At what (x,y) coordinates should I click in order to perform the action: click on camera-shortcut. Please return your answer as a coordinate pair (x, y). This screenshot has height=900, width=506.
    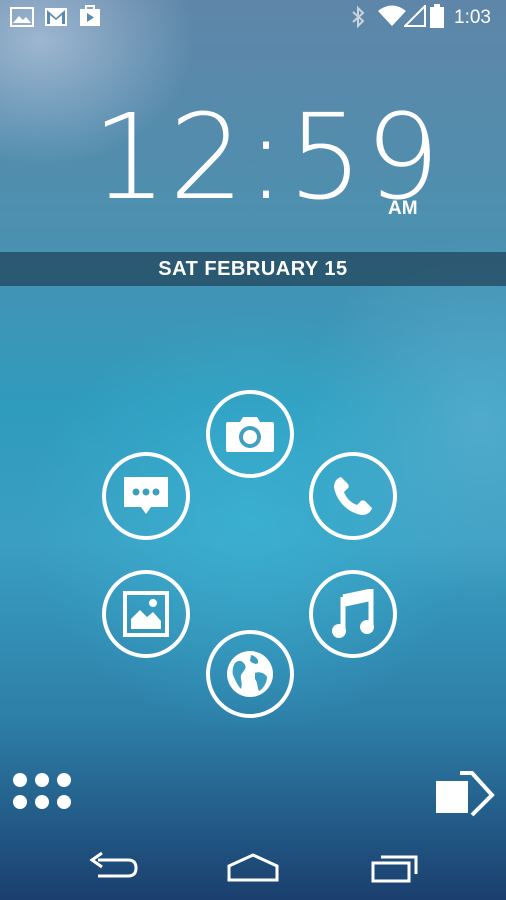
    Looking at the image, I should click on (250, 434).